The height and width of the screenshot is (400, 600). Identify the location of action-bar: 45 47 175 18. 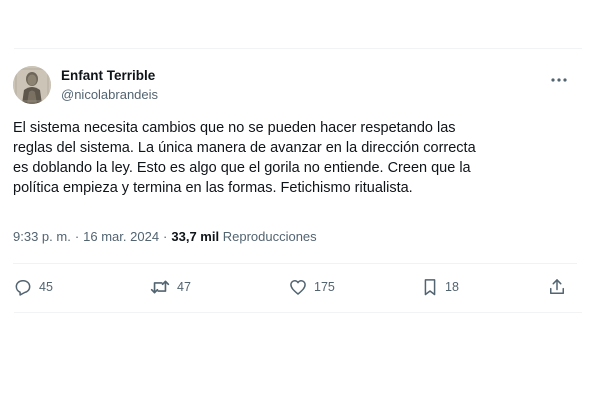
(294, 287).